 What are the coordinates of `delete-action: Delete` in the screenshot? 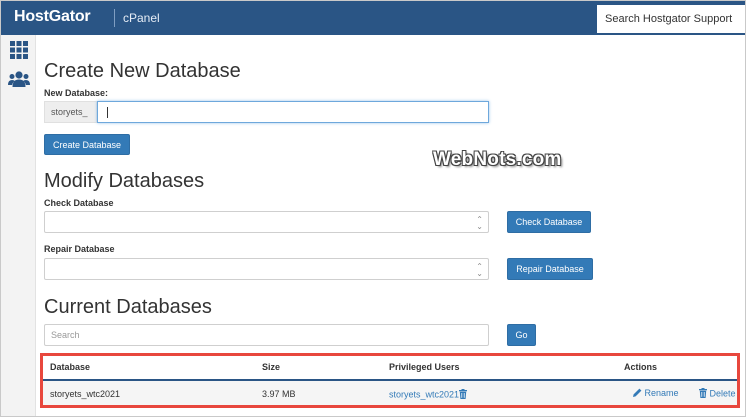 It's located at (717, 394).